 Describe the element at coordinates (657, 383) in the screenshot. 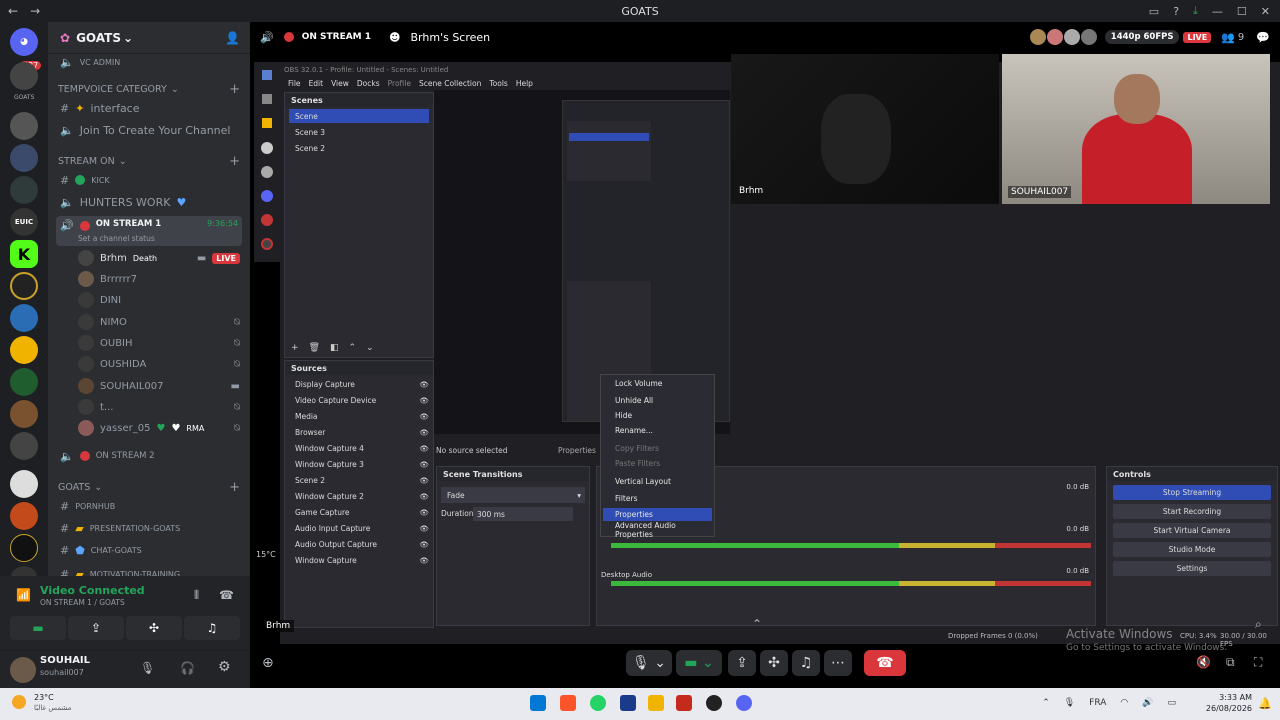

I see `menu-lock-volume: Lock Volume` at that location.